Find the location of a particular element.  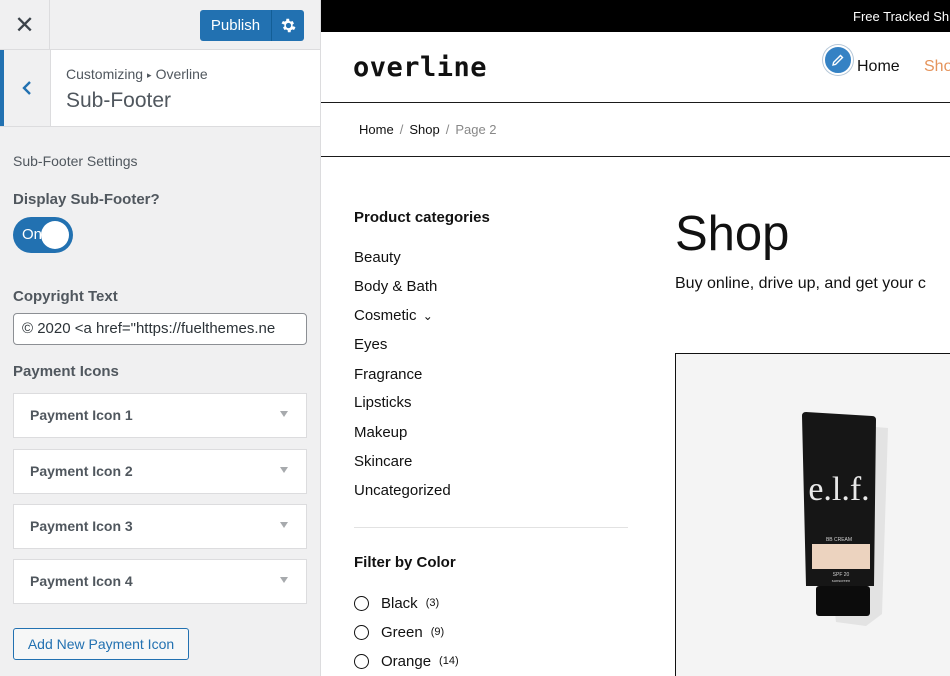

payment-icon-item: Payment Icon 3 is located at coordinates (160, 526).